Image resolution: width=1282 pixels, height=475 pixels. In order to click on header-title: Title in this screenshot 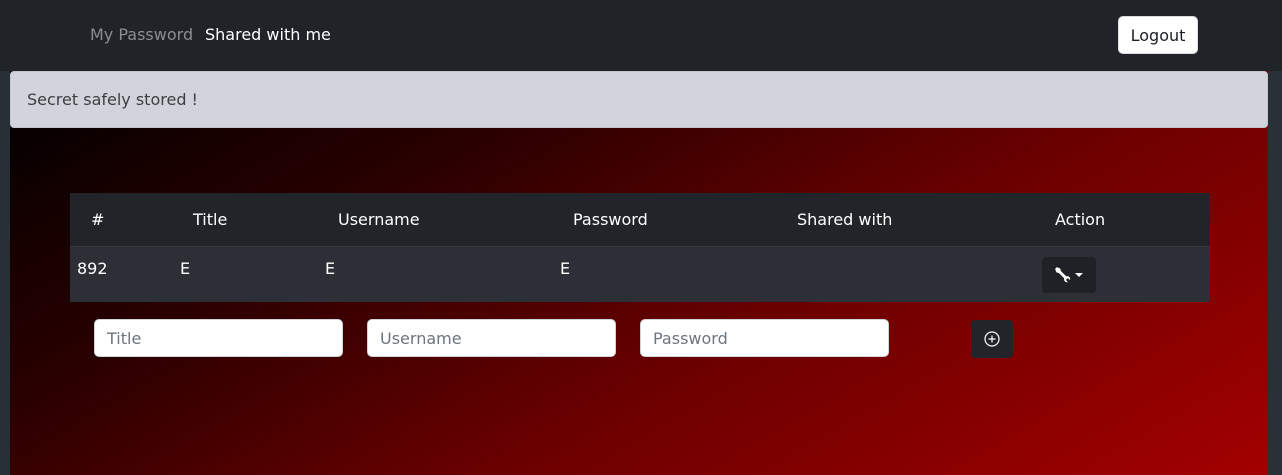, I will do `click(210, 219)`.